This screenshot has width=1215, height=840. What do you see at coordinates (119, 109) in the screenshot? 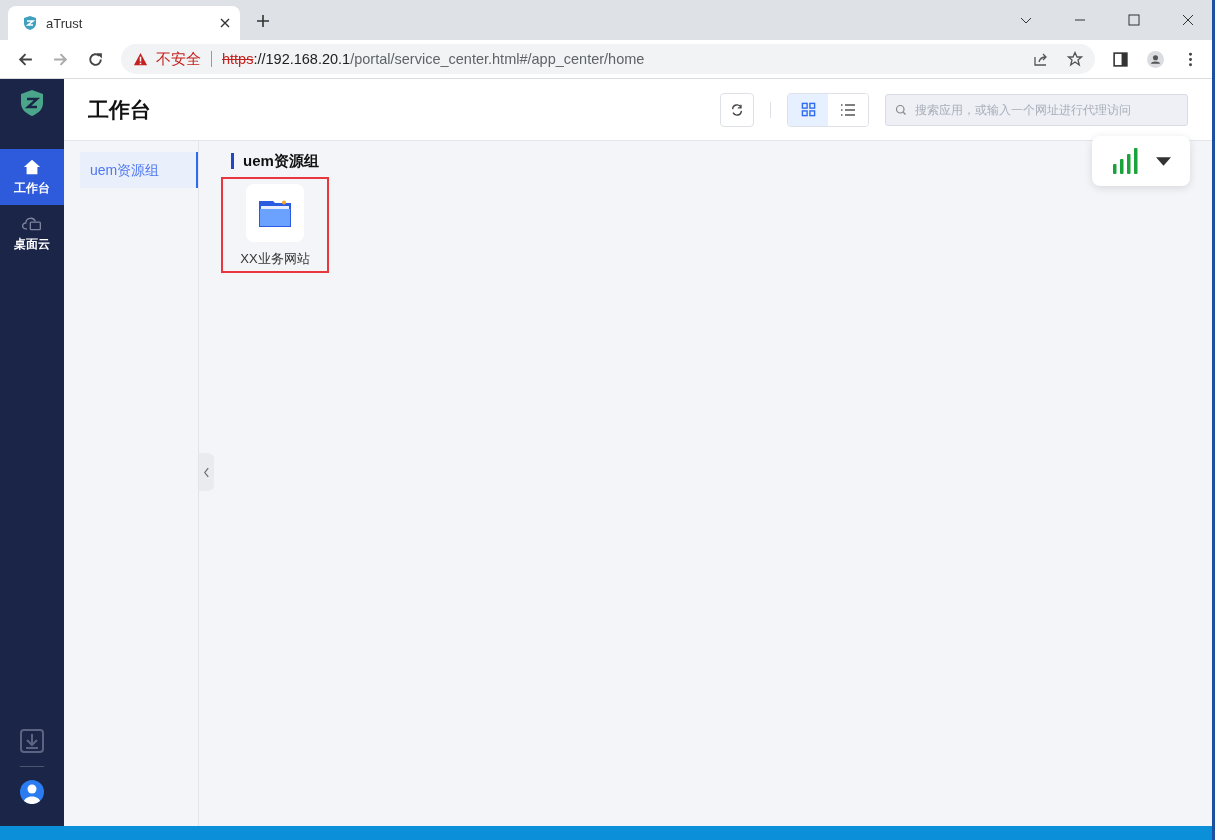
I see `page-title: 工作台` at bounding box center [119, 109].